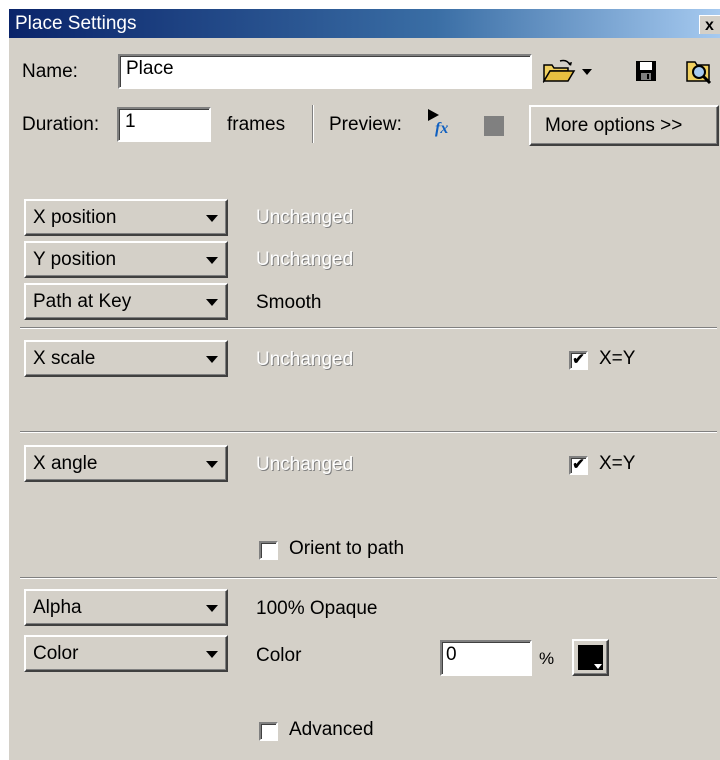  I want to click on color-percent-field: 0, so click(486, 658).